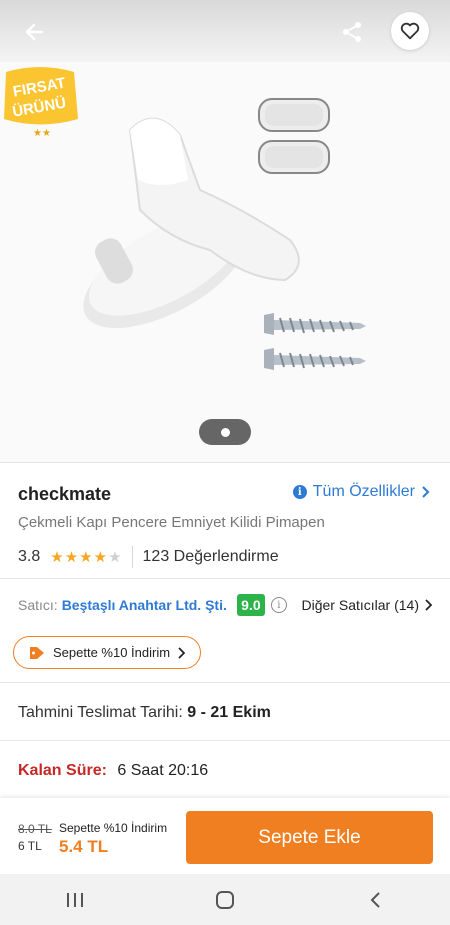 This screenshot has height=925, width=450. I want to click on time-left-value: 6 Saat 20:16, so click(163, 770).